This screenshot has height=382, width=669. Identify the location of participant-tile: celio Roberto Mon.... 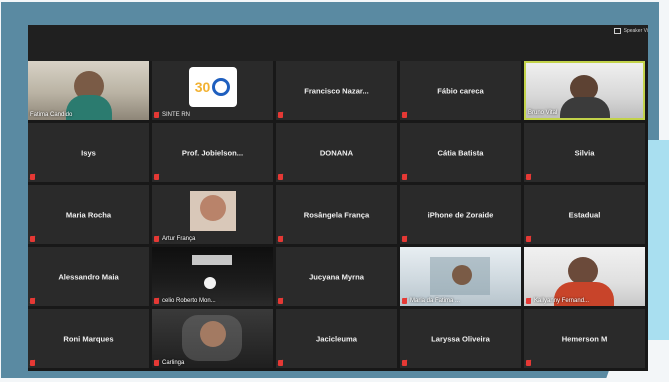
(212, 276).